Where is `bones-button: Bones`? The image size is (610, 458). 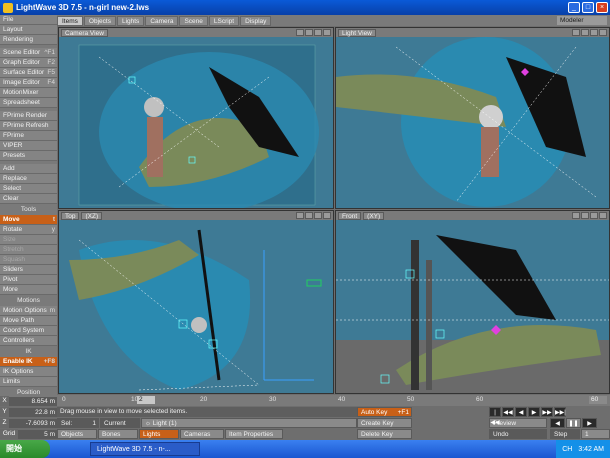 bones-button: Bones is located at coordinates (118, 434).